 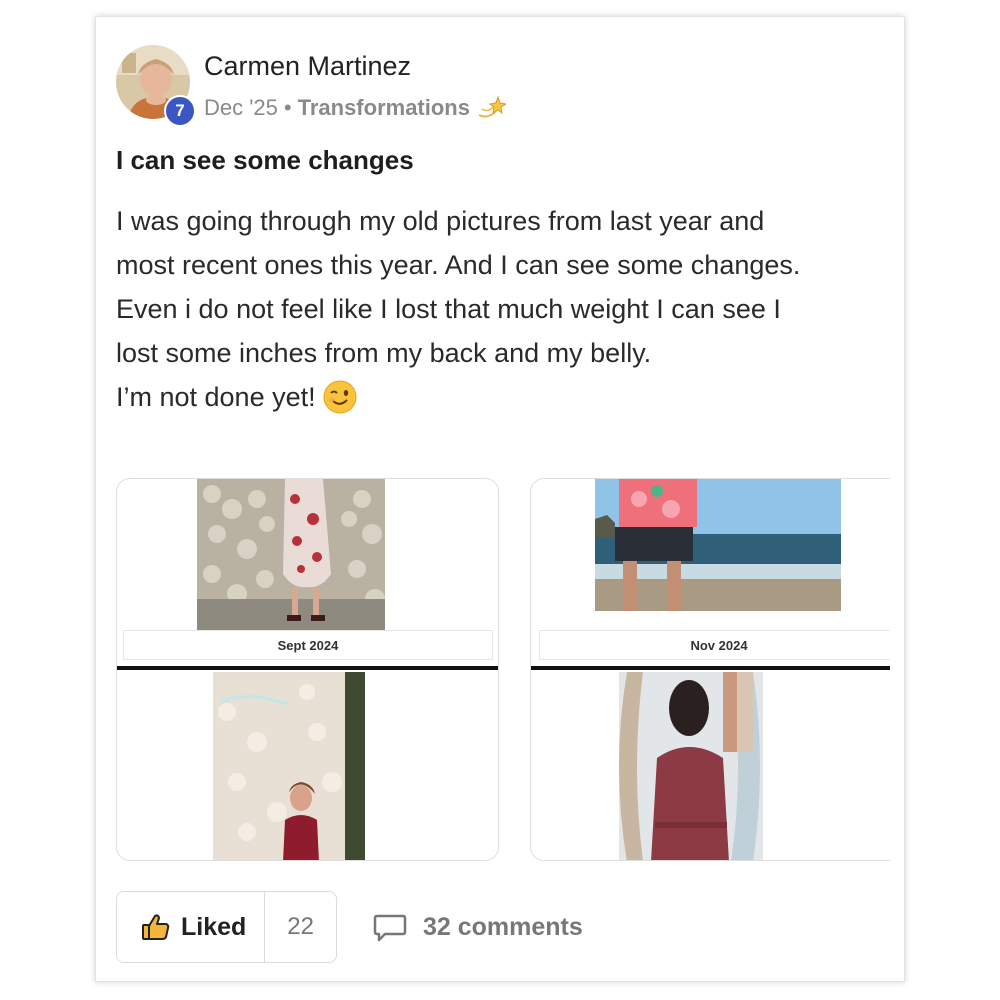 What do you see at coordinates (491, 108) in the screenshot?
I see `dizzy-star-icon` at bounding box center [491, 108].